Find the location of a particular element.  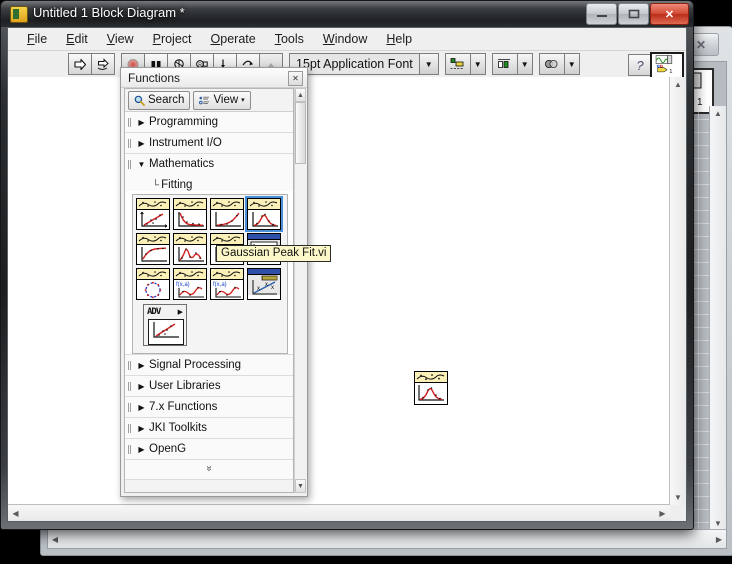

svg-text: f(x,a) is located at coordinates (183, 285).